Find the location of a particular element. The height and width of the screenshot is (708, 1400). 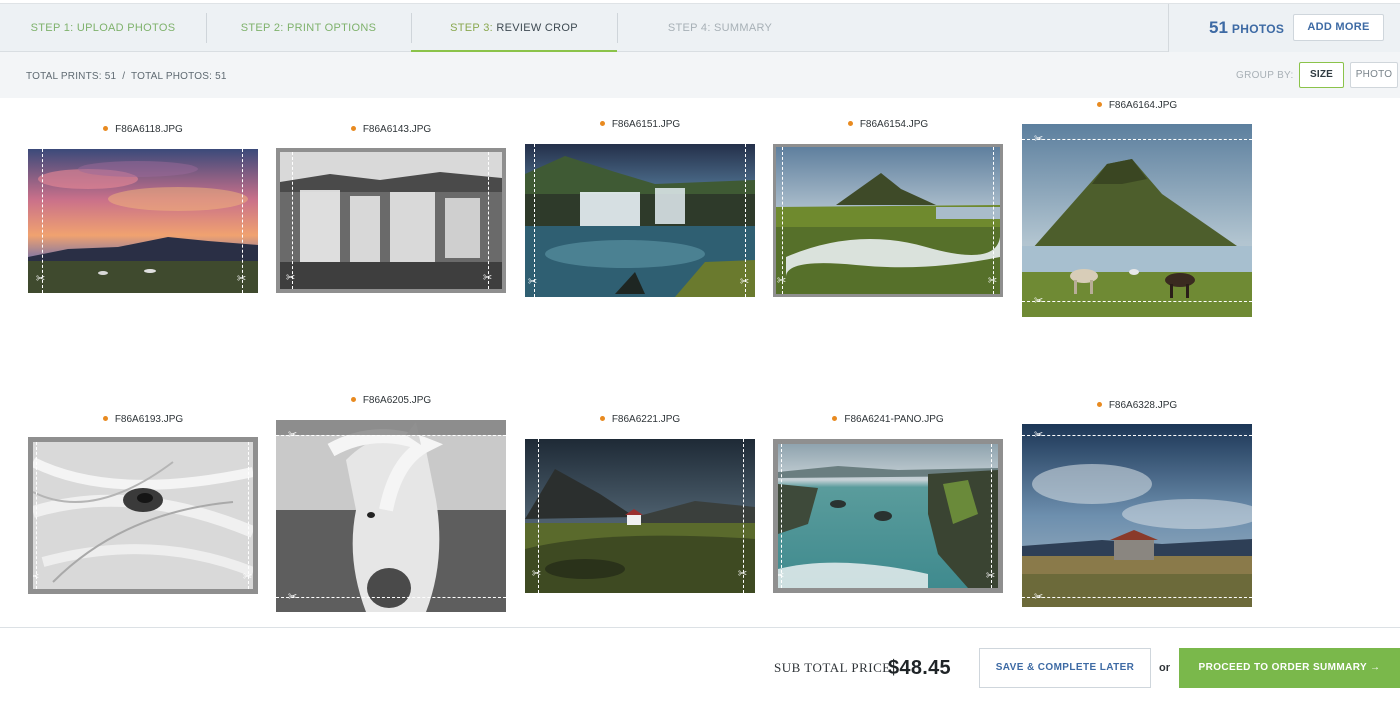

subtotal-value: $48.45 is located at coordinates (919, 668).